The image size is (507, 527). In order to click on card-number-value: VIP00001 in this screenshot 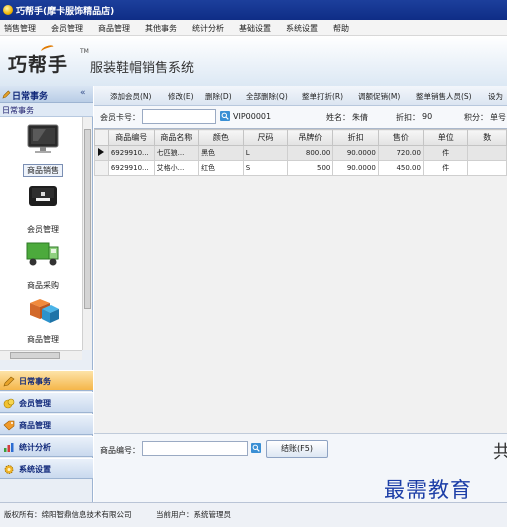, I will do `click(252, 116)`.